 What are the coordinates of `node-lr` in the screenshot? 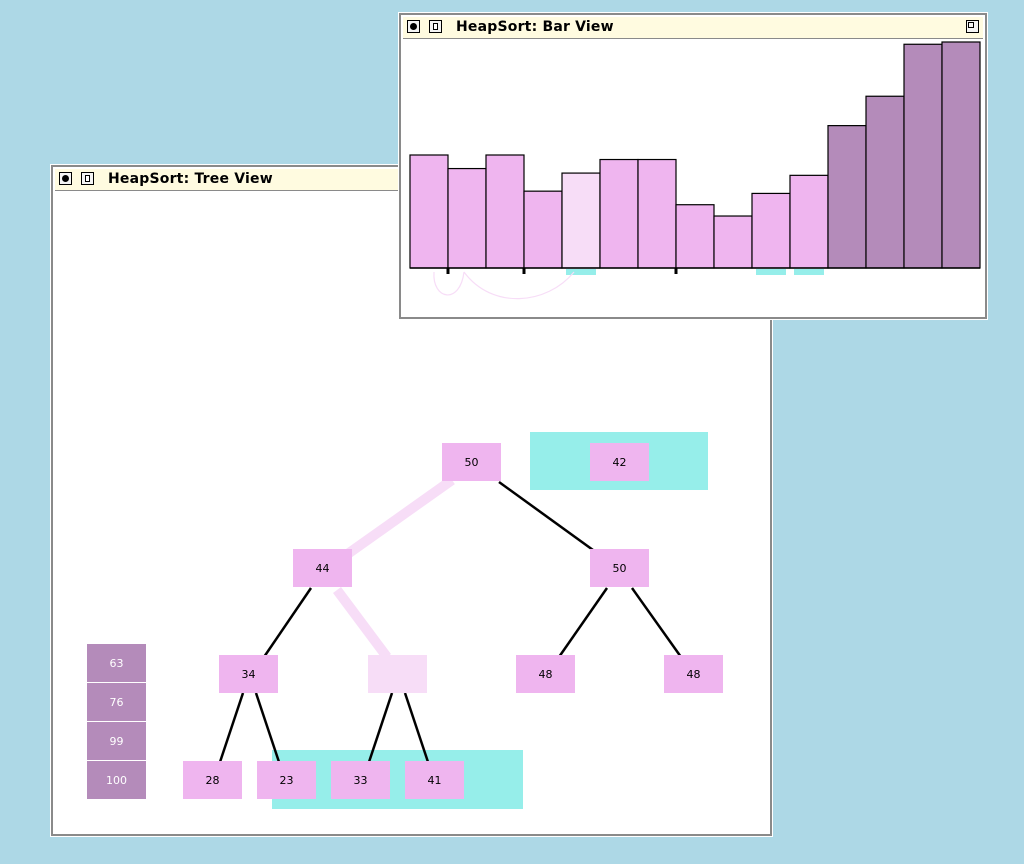 It's located at (397, 674).